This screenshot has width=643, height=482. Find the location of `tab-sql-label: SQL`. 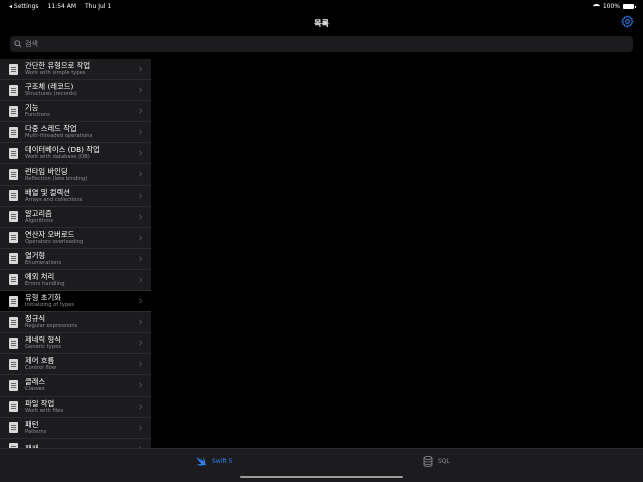

tab-sql-label: SQL is located at coordinates (444, 461).